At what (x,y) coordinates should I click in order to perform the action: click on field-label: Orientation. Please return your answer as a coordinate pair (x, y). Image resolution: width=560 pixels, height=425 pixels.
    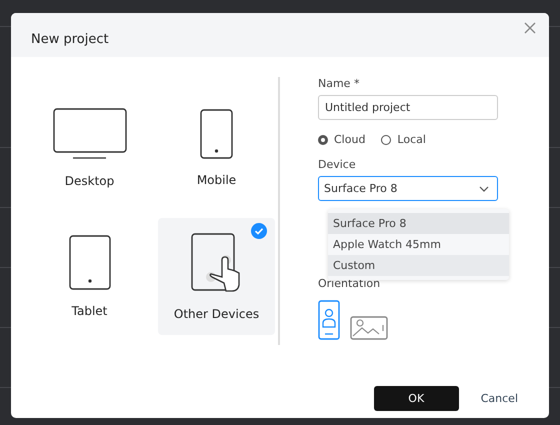
    Looking at the image, I should click on (350, 283).